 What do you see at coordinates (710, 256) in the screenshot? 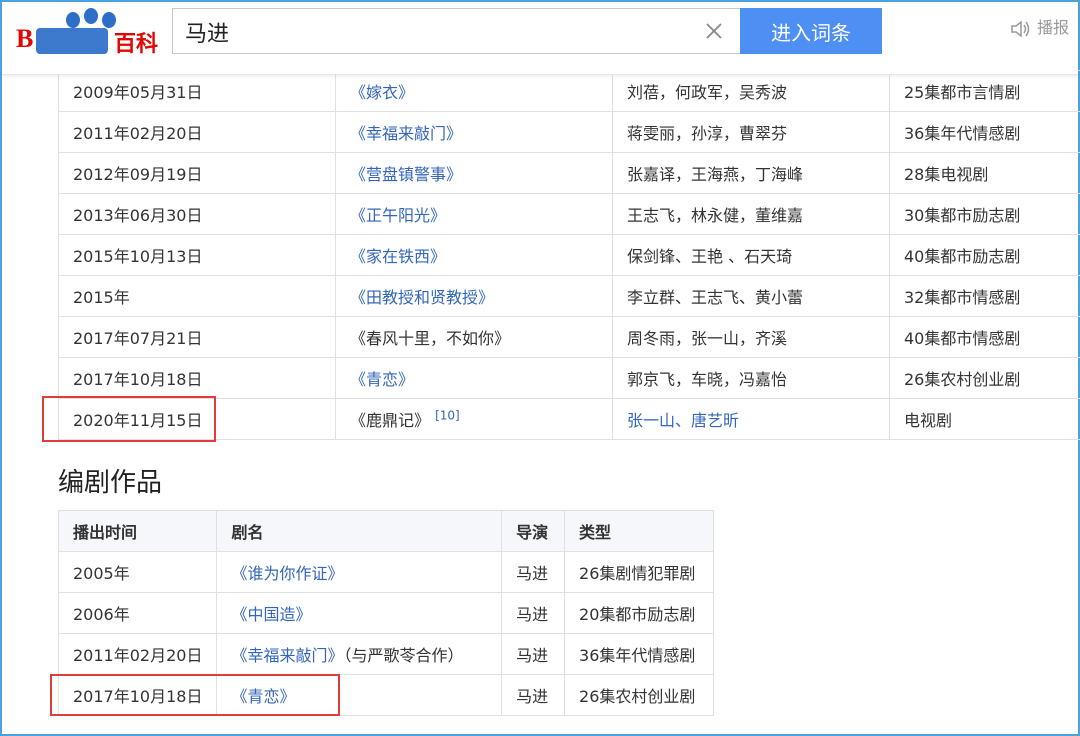
I see `cast-text: 保剑锋、王艳 、石天琦` at bounding box center [710, 256].